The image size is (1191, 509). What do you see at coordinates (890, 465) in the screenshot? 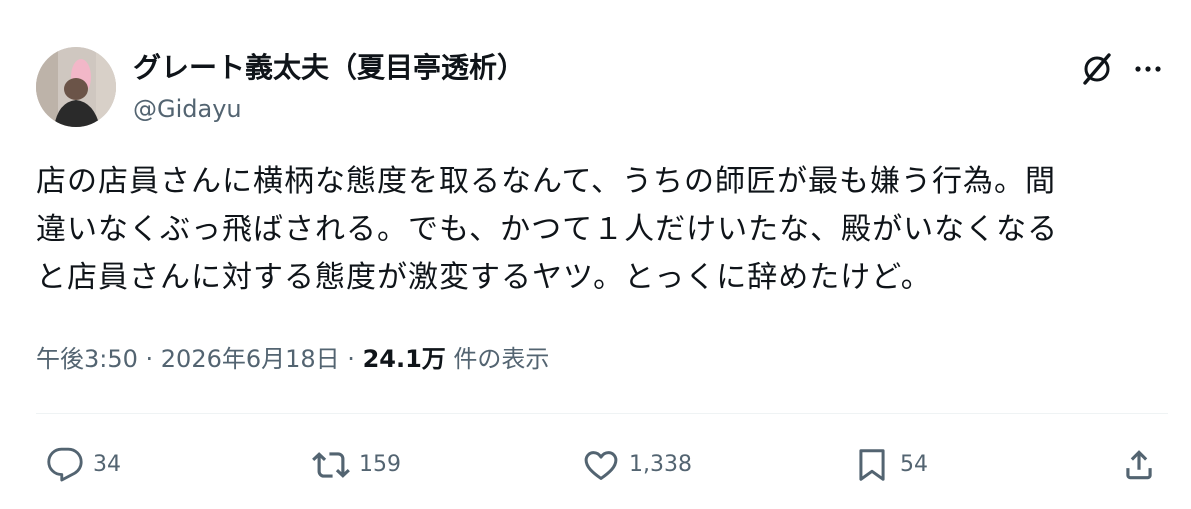
I see `bookmark-button: 54` at bounding box center [890, 465].